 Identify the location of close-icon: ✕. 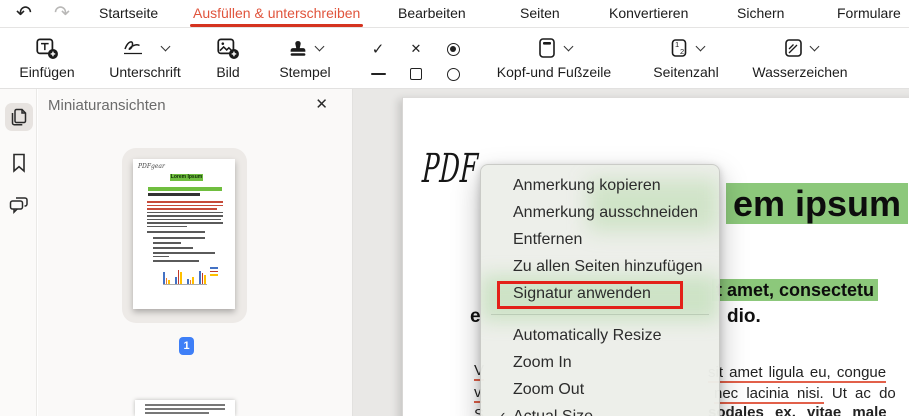
(321, 104).